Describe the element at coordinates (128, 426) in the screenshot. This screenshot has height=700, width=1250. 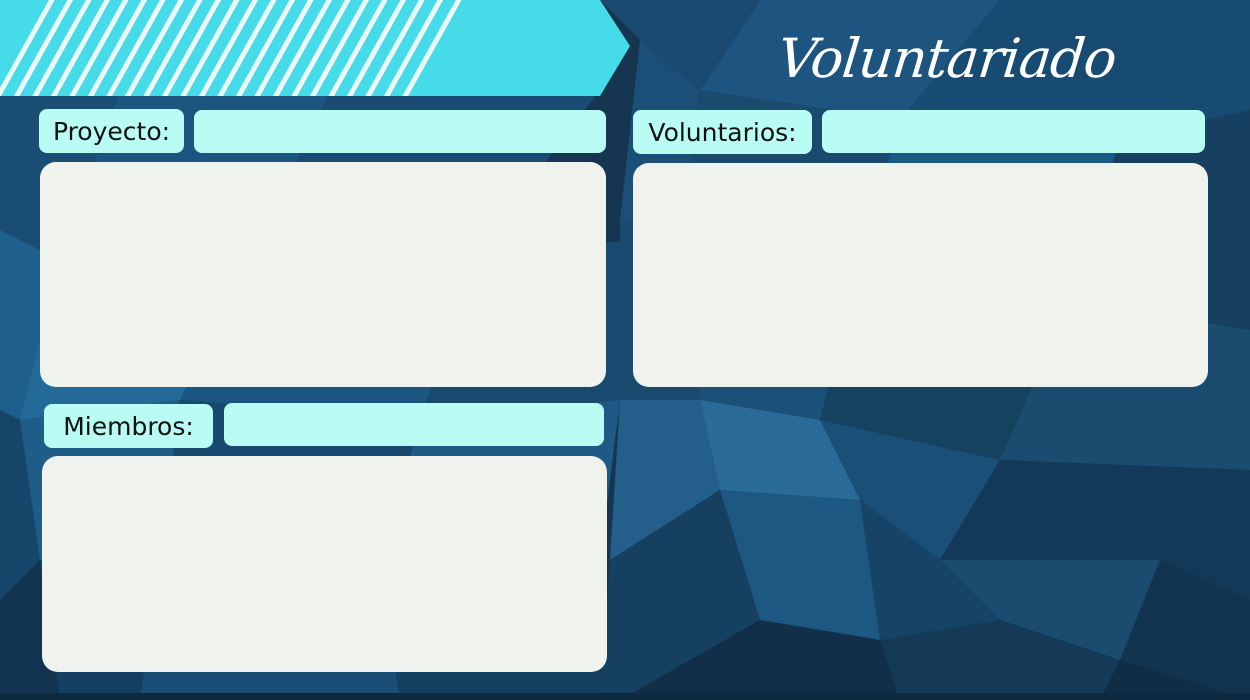
I see `miembros-label: Miembros:` at that location.